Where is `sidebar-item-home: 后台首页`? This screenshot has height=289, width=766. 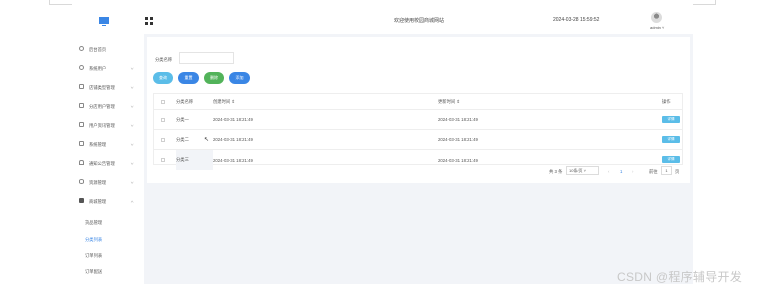
sidebar-item-home: 后台首页 is located at coordinates (106, 49).